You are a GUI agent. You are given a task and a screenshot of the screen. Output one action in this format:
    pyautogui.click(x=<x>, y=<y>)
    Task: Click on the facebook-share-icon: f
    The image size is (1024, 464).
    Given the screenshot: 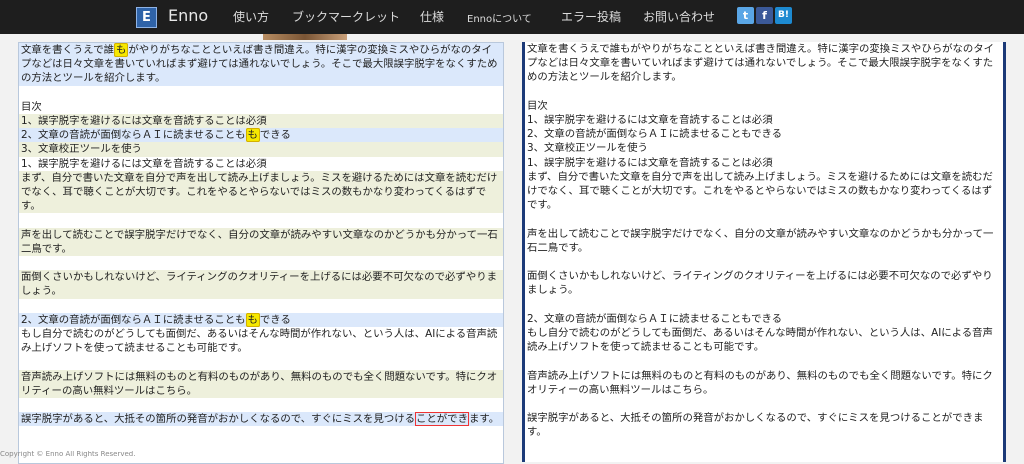 What is the action you would take?
    pyautogui.click(x=764, y=15)
    